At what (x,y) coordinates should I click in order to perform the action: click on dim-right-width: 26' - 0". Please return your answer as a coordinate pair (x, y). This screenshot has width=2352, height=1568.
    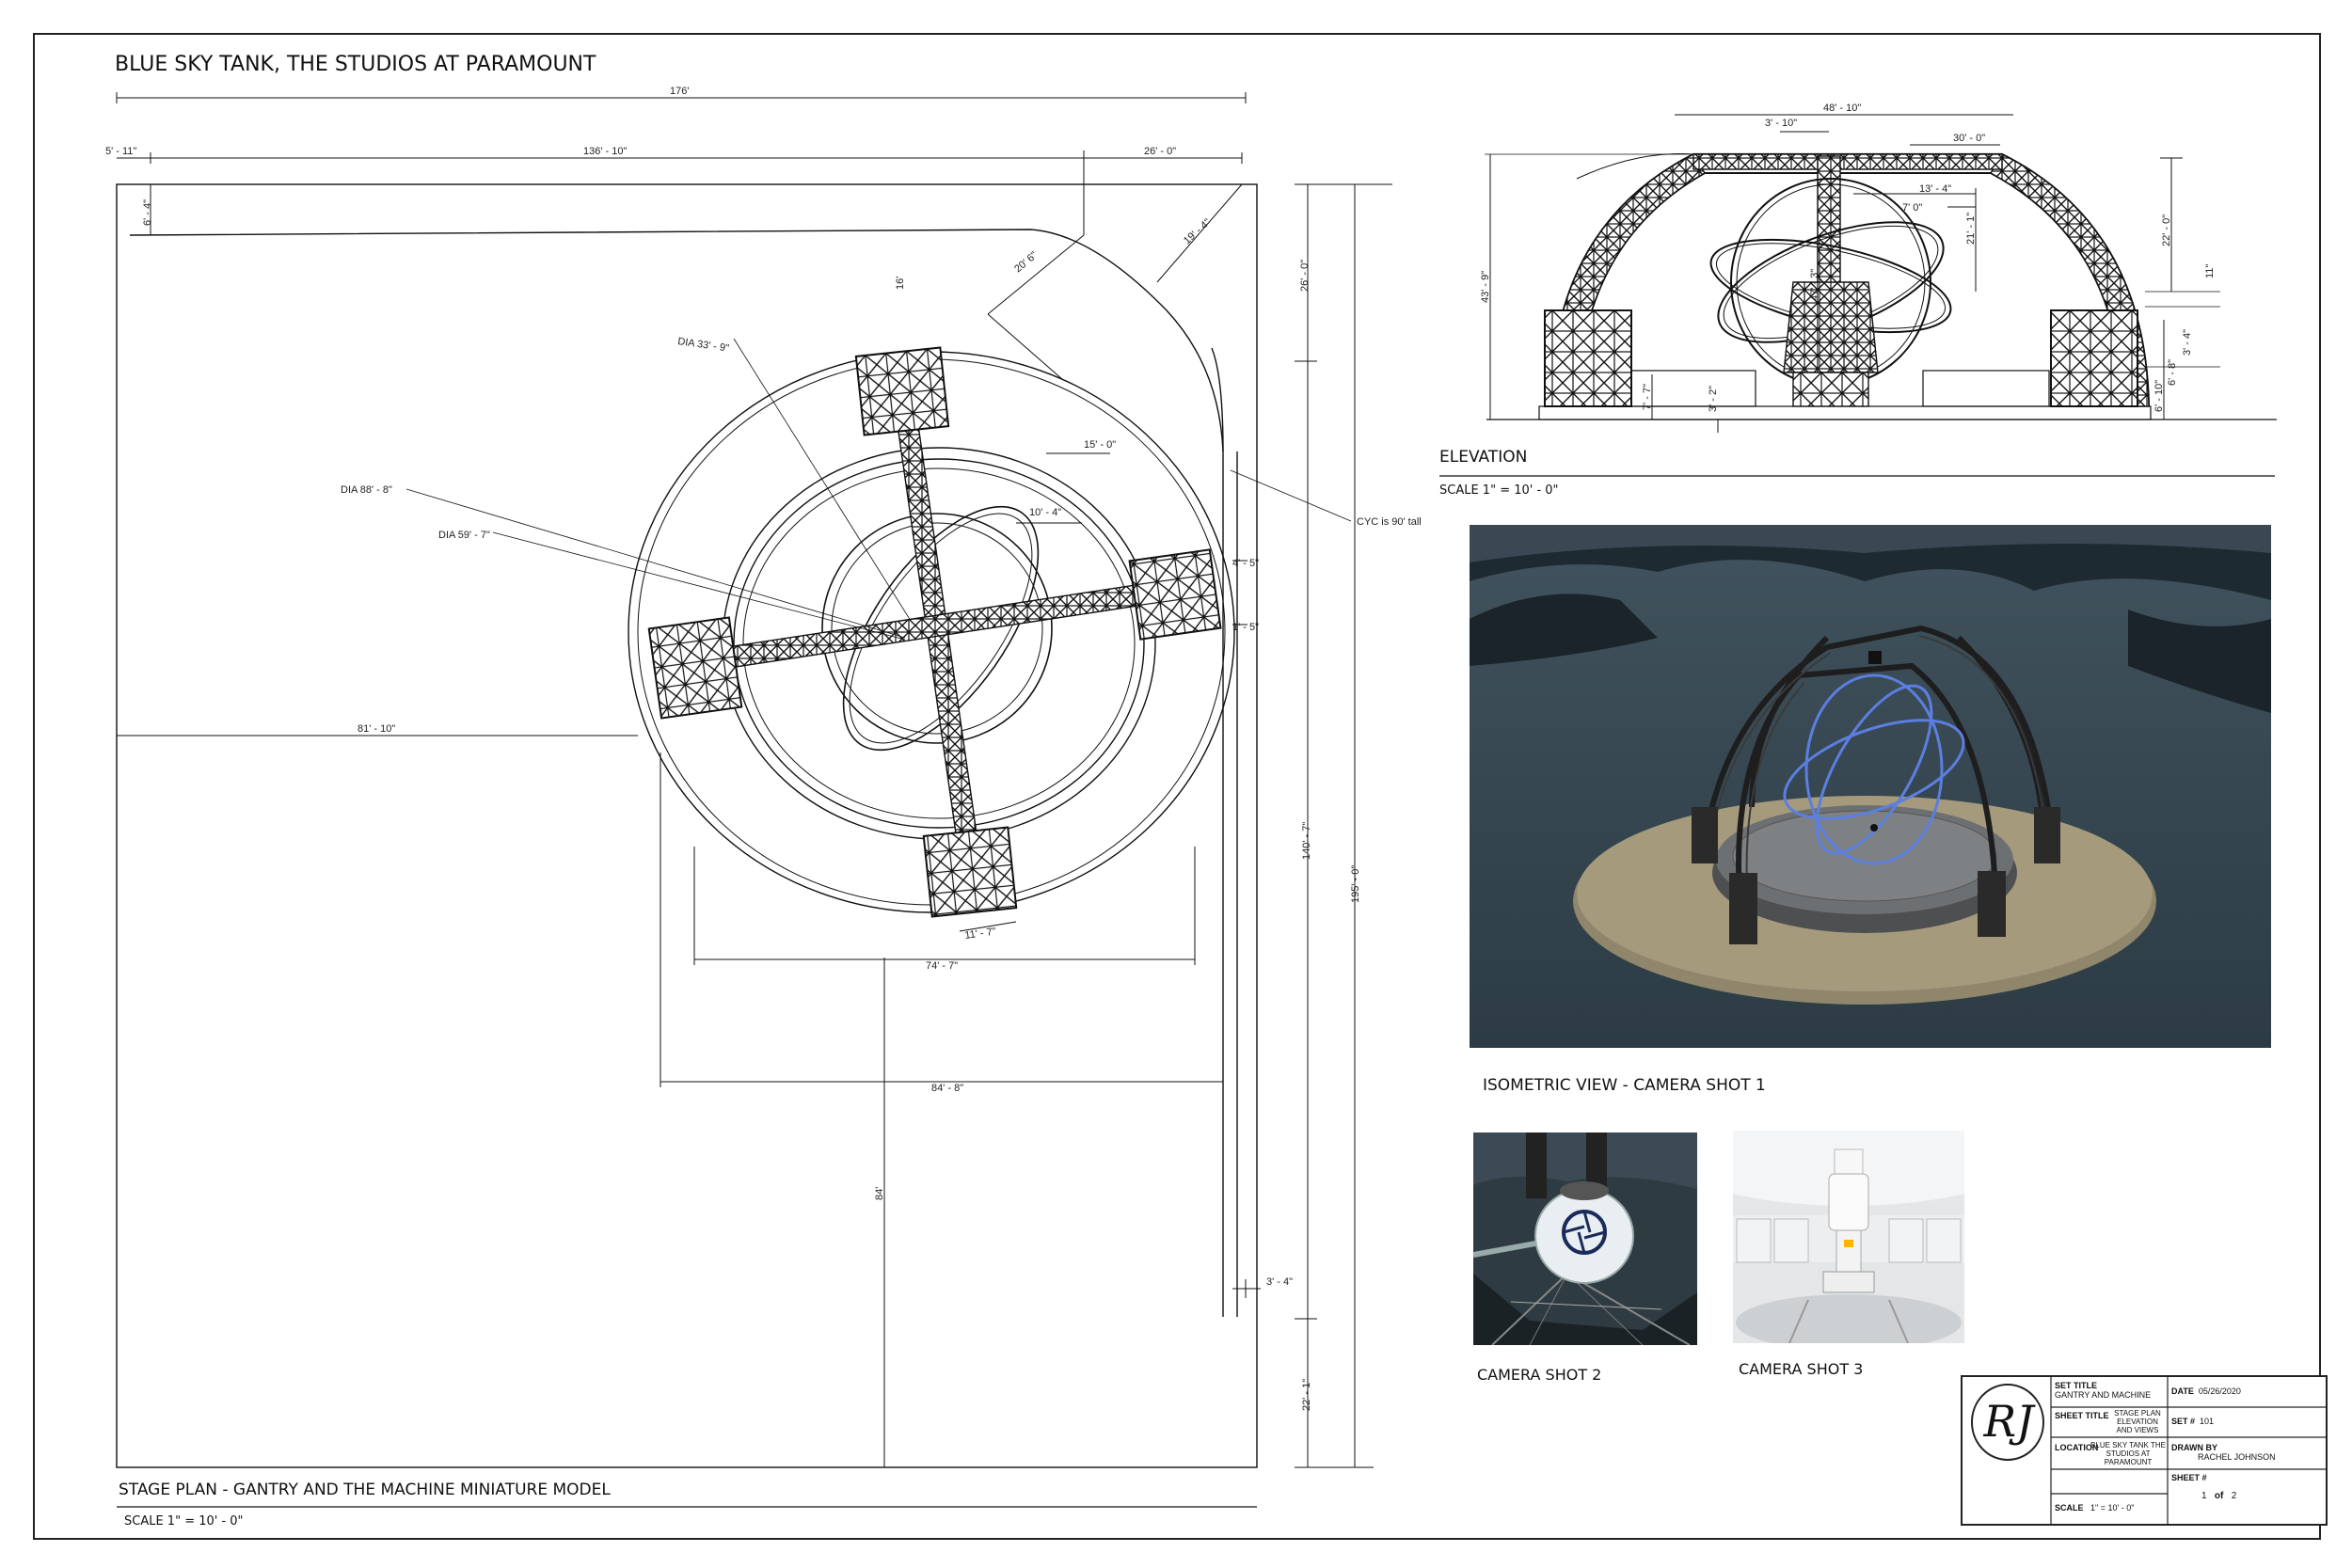
    Looking at the image, I should click on (1160, 151).